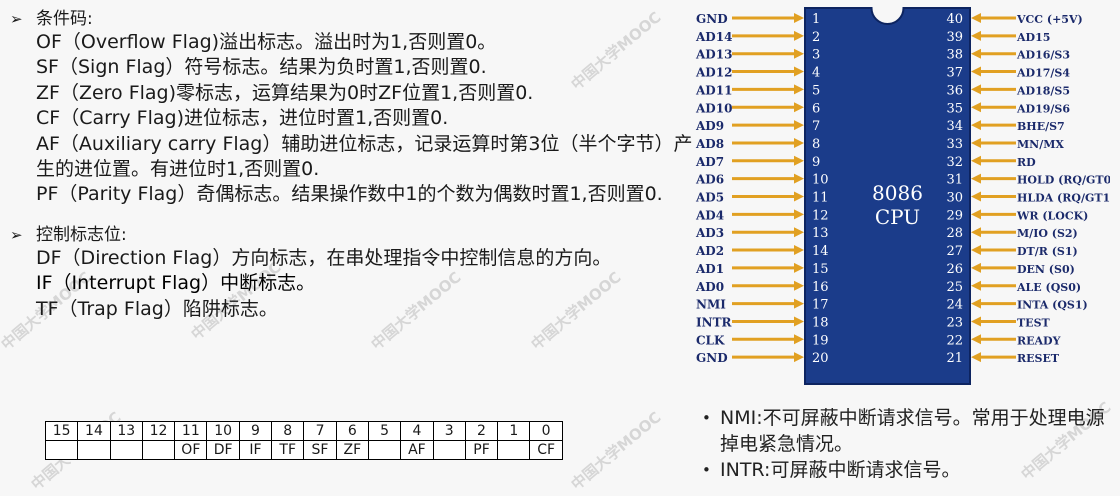  What do you see at coordinates (546, 450) in the screenshot?
I see `flag-name-cell: CF` at bounding box center [546, 450].